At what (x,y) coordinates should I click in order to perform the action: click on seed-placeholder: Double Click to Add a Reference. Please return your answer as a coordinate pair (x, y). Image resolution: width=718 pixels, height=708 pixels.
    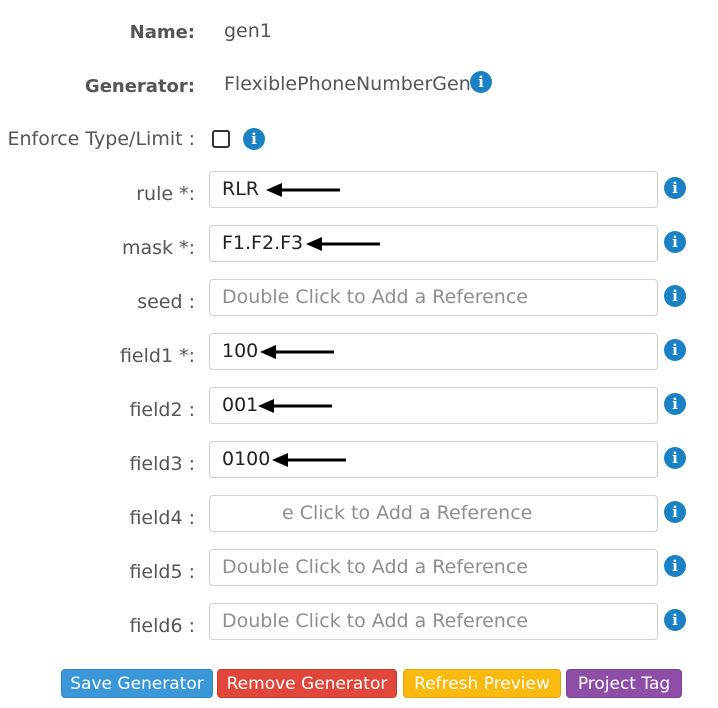
    Looking at the image, I should click on (375, 297).